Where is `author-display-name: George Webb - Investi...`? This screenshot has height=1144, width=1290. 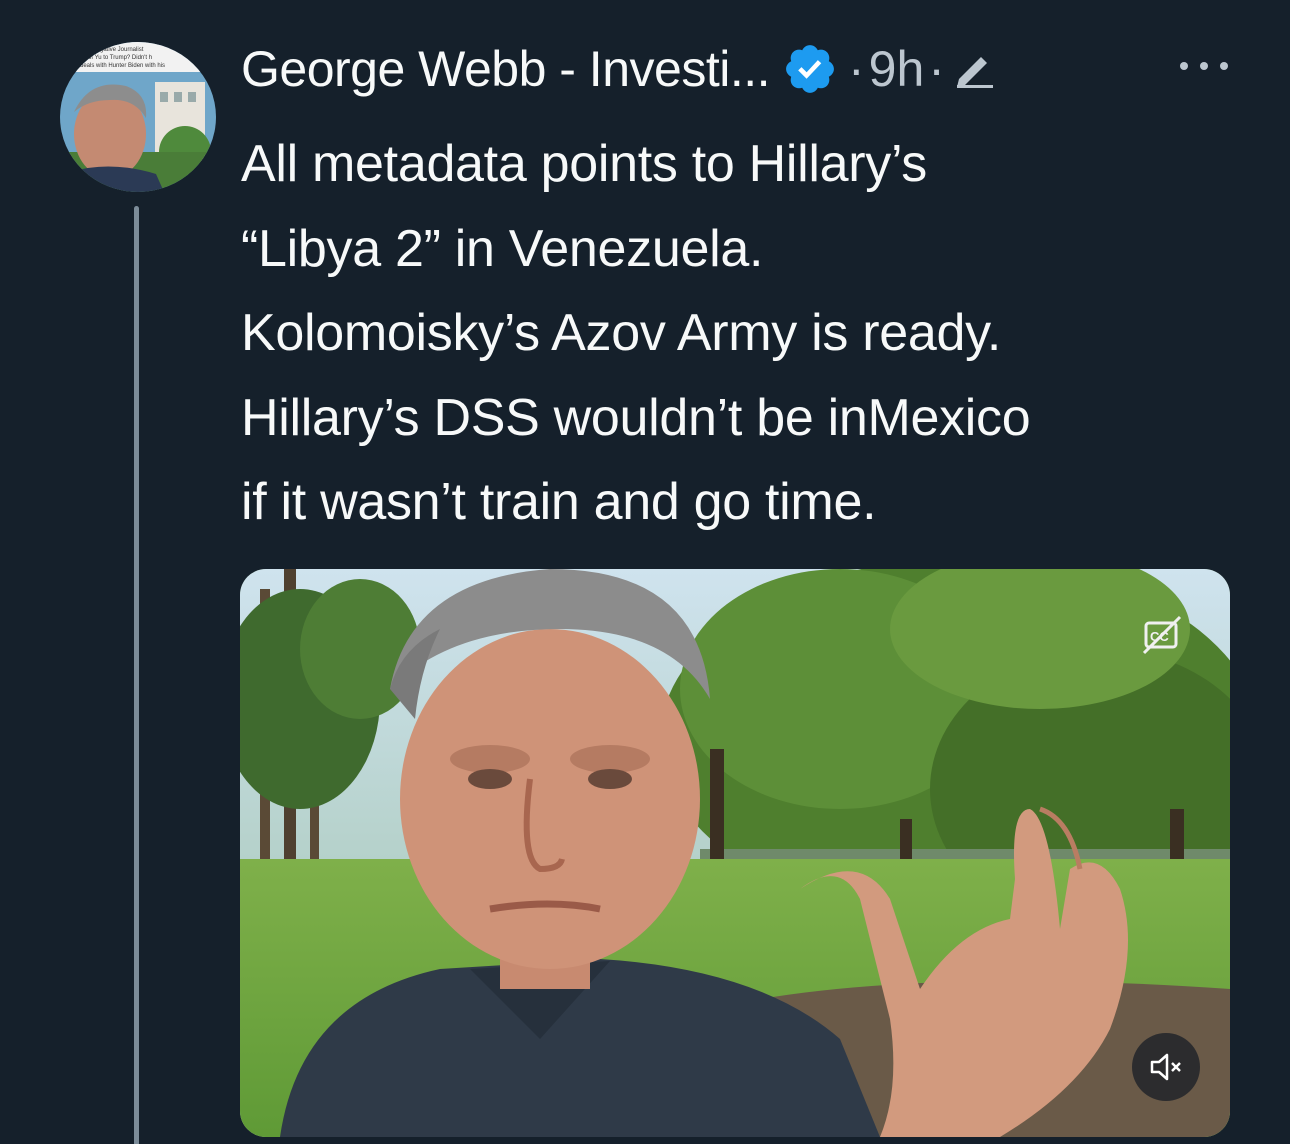 author-display-name: George Webb - Investi... is located at coordinates (506, 69).